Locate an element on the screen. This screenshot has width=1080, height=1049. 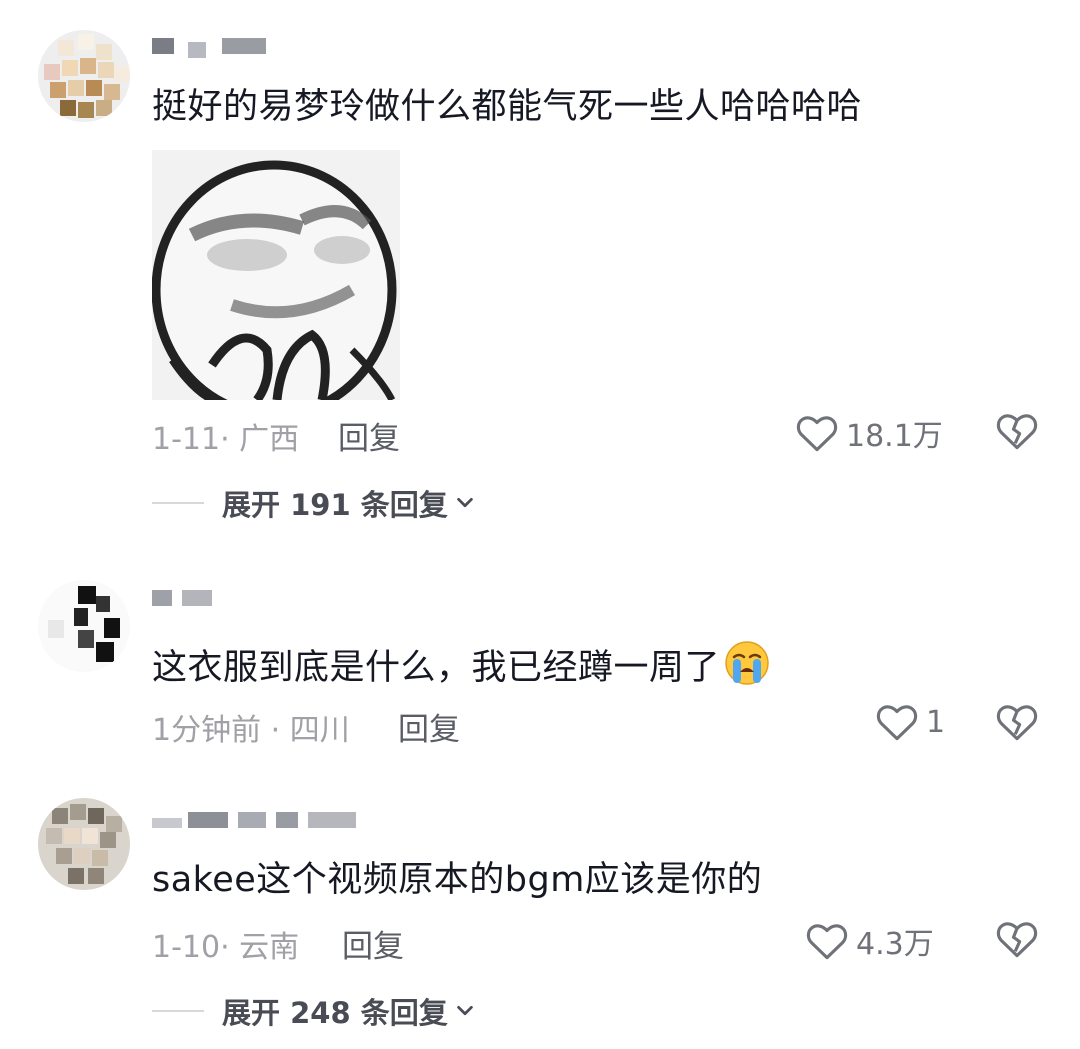
comment-meta: 1-11· 广西 is located at coordinates (226, 439).